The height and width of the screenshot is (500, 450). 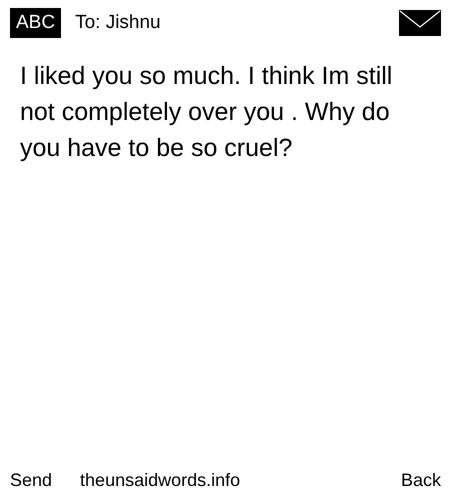 What do you see at coordinates (31, 480) in the screenshot?
I see `send-softkey: Send` at bounding box center [31, 480].